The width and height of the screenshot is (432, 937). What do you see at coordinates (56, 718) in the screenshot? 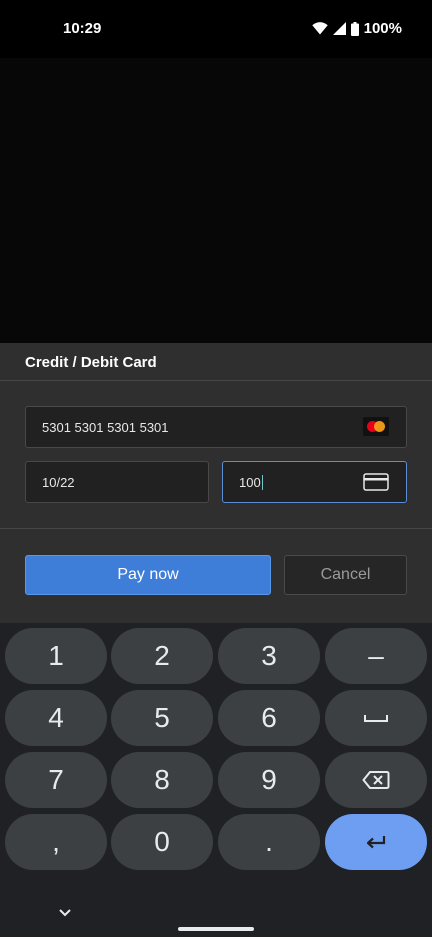
I see `key-4: 4` at bounding box center [56, 718].